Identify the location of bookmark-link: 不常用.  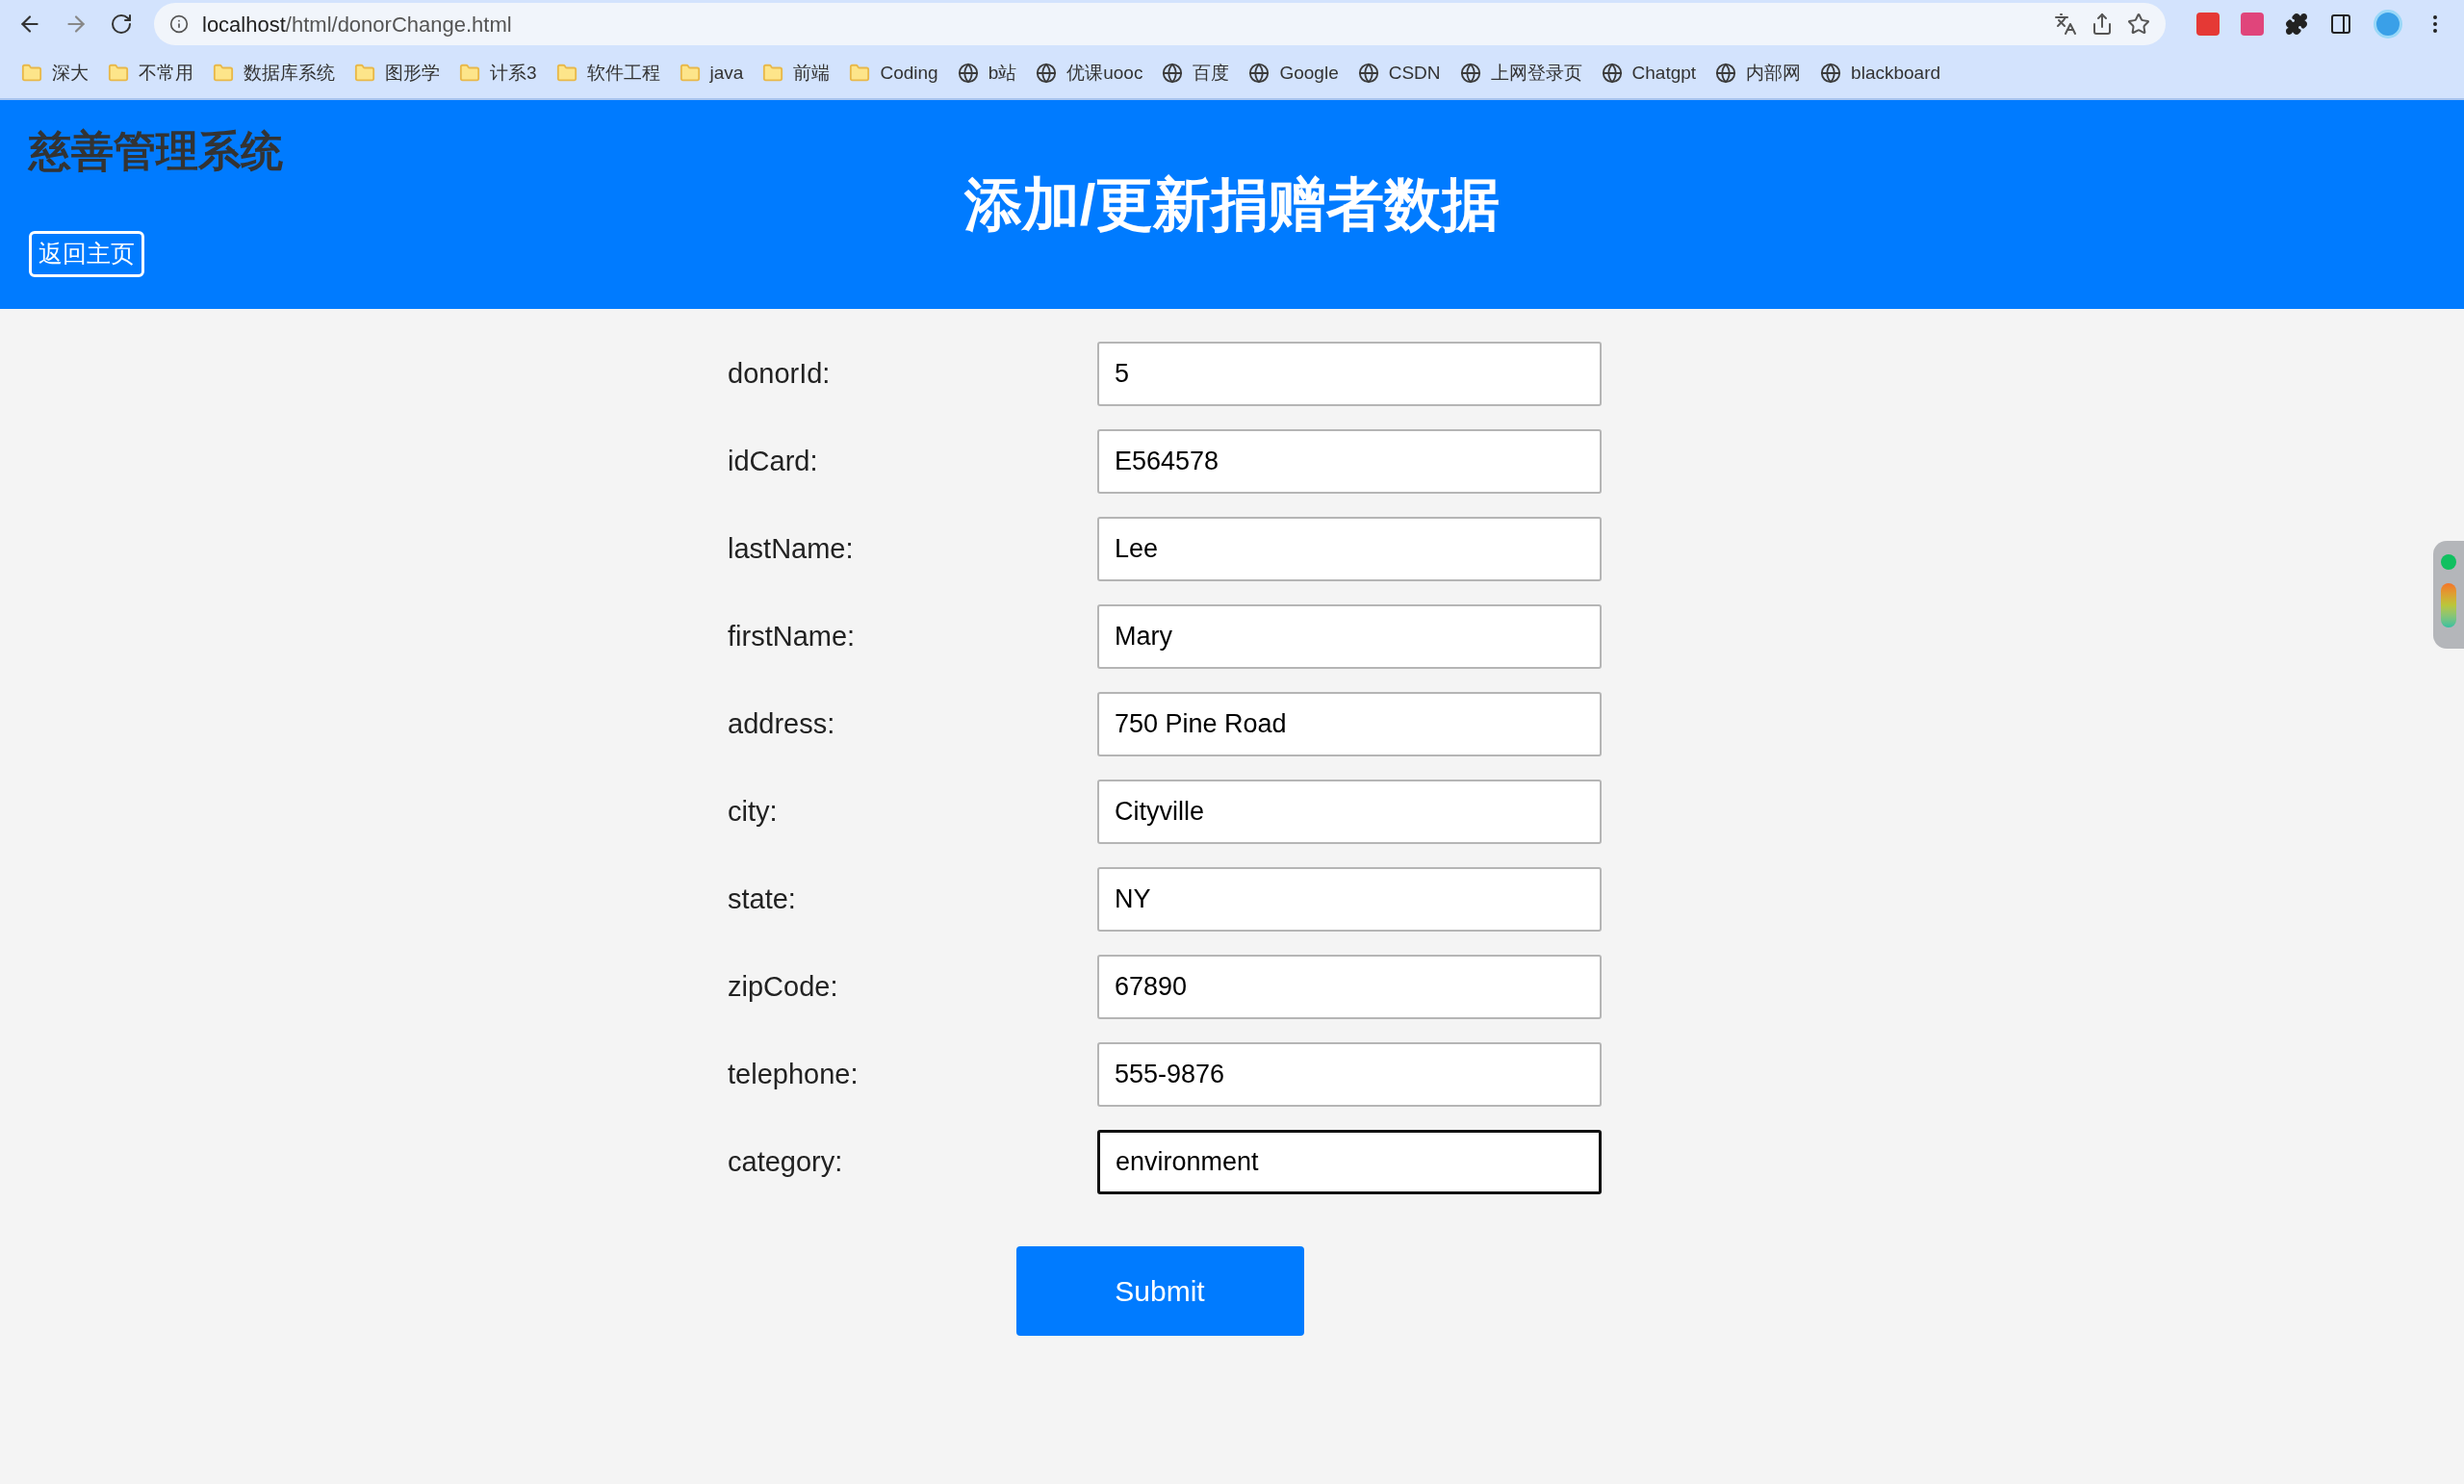
(166, 73).